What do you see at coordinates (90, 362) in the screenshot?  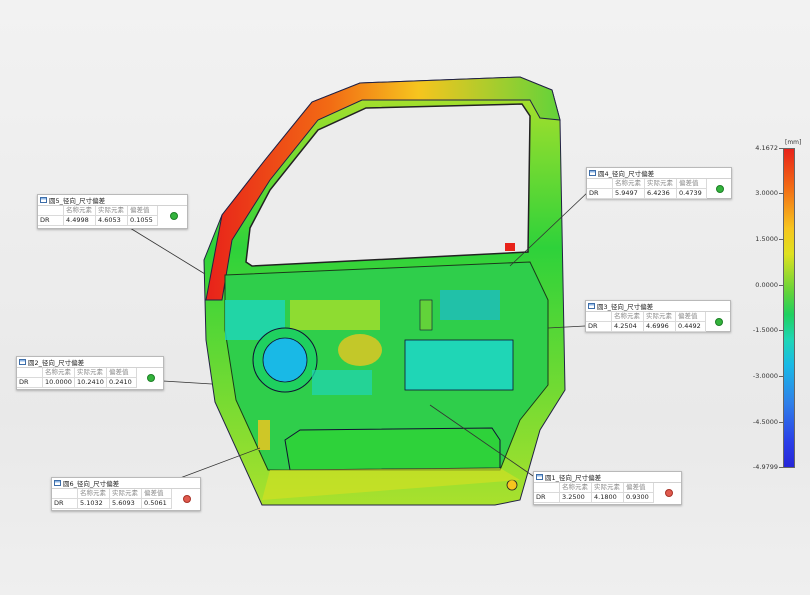 I see `callout-title-bar: 圆2_径向_尺寸偏差` at bounding box center [90, 362].